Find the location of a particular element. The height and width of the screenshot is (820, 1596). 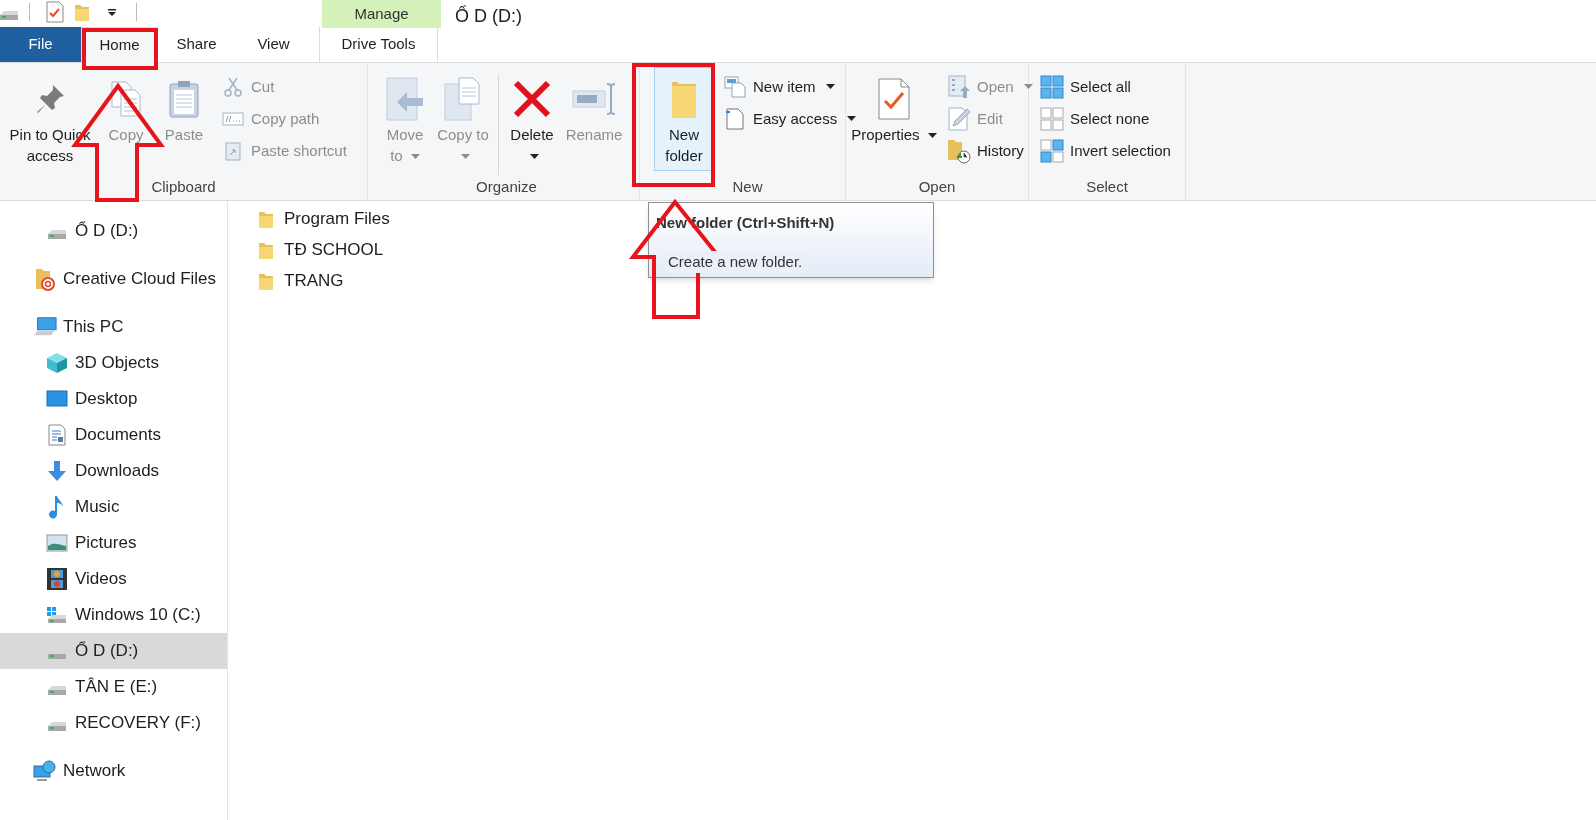

nav-item: This PC is located at coordinates (113, 327).